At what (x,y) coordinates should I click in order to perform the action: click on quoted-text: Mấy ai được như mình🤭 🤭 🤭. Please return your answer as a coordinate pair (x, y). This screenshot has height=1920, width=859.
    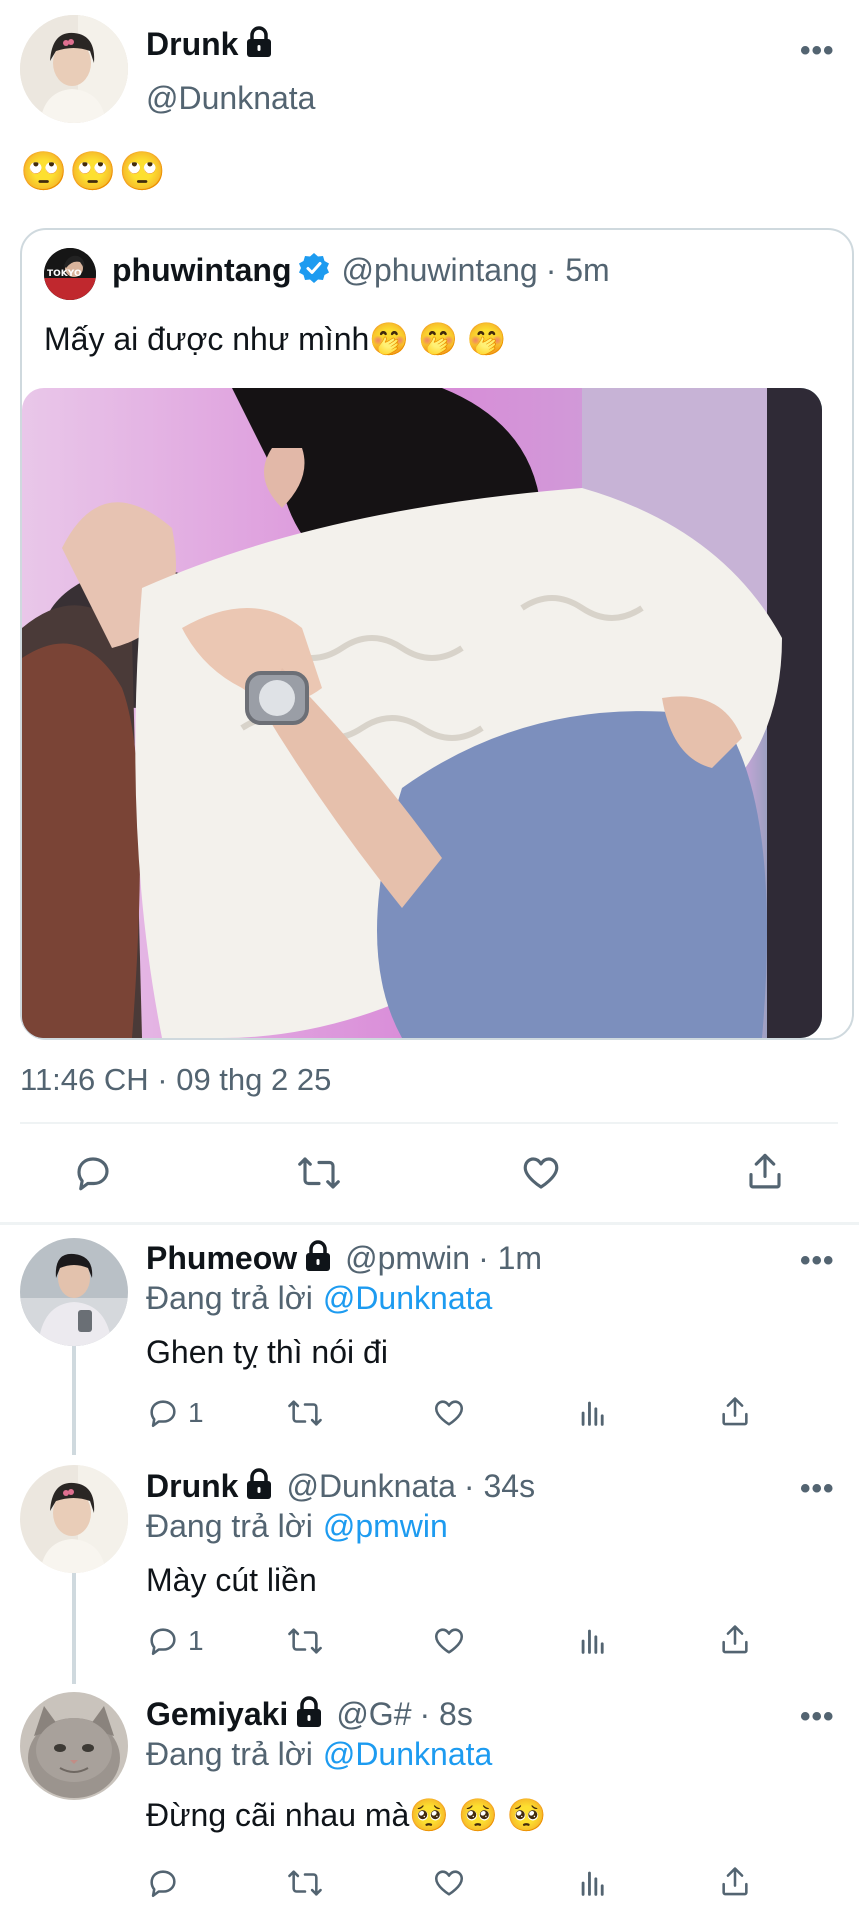
    Looking at the image, I should click on (275, 339).